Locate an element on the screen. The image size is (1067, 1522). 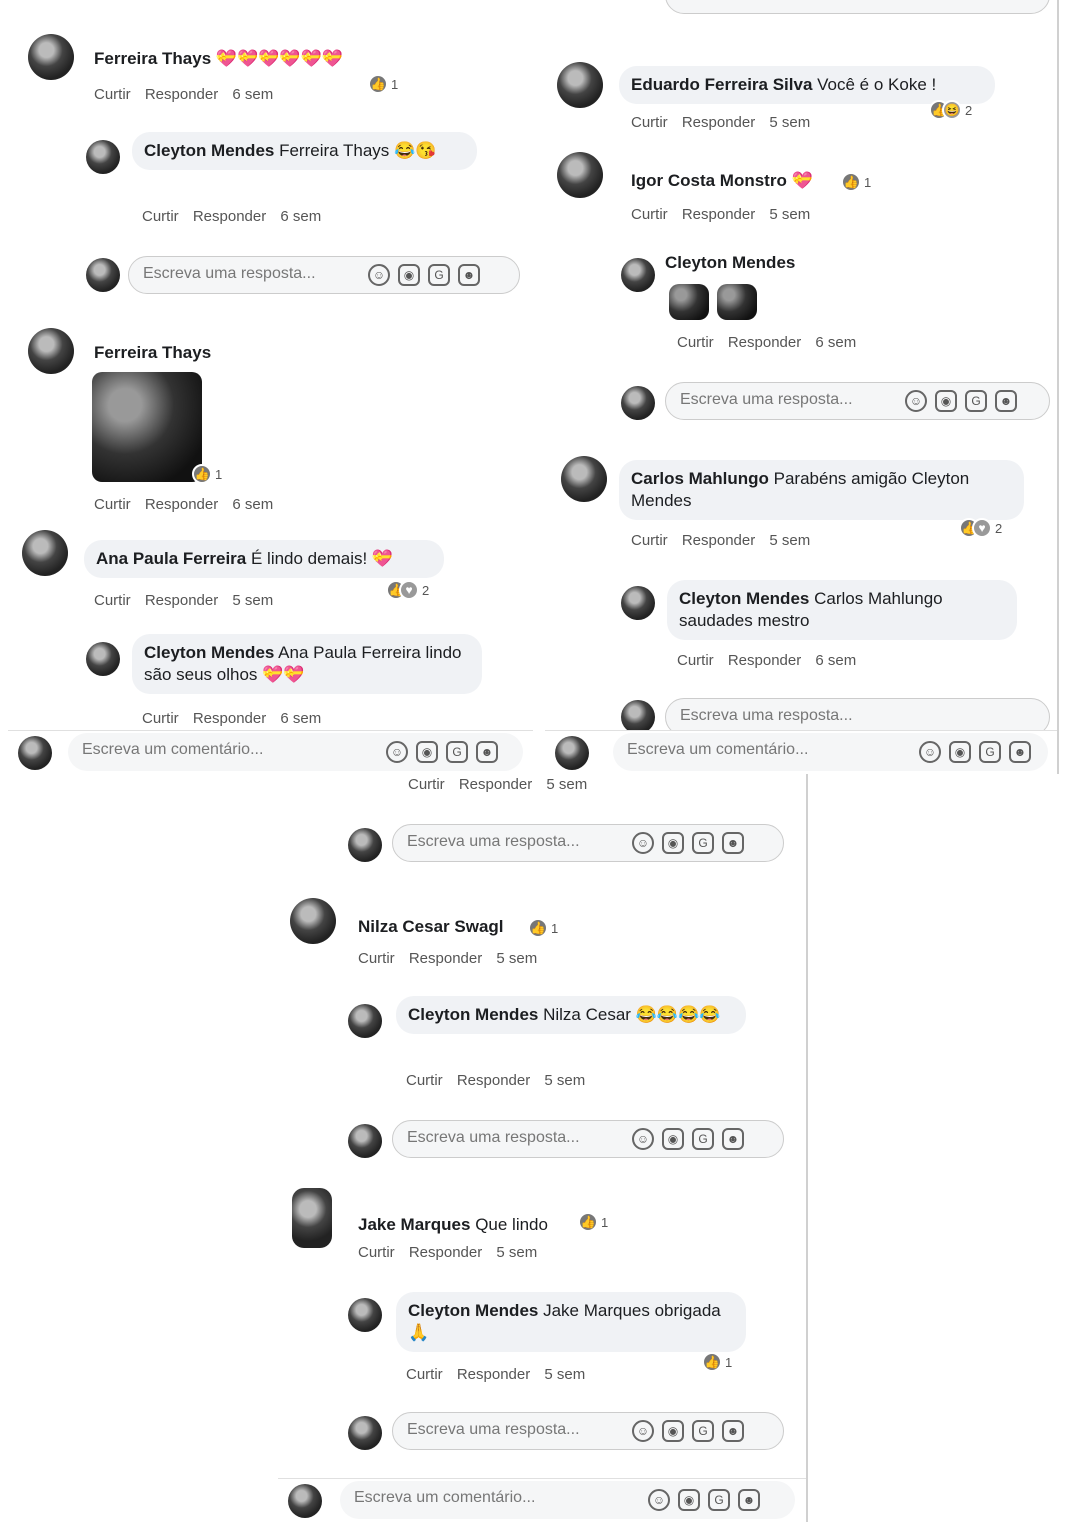
reply-input is located at coordinates (857, 7).